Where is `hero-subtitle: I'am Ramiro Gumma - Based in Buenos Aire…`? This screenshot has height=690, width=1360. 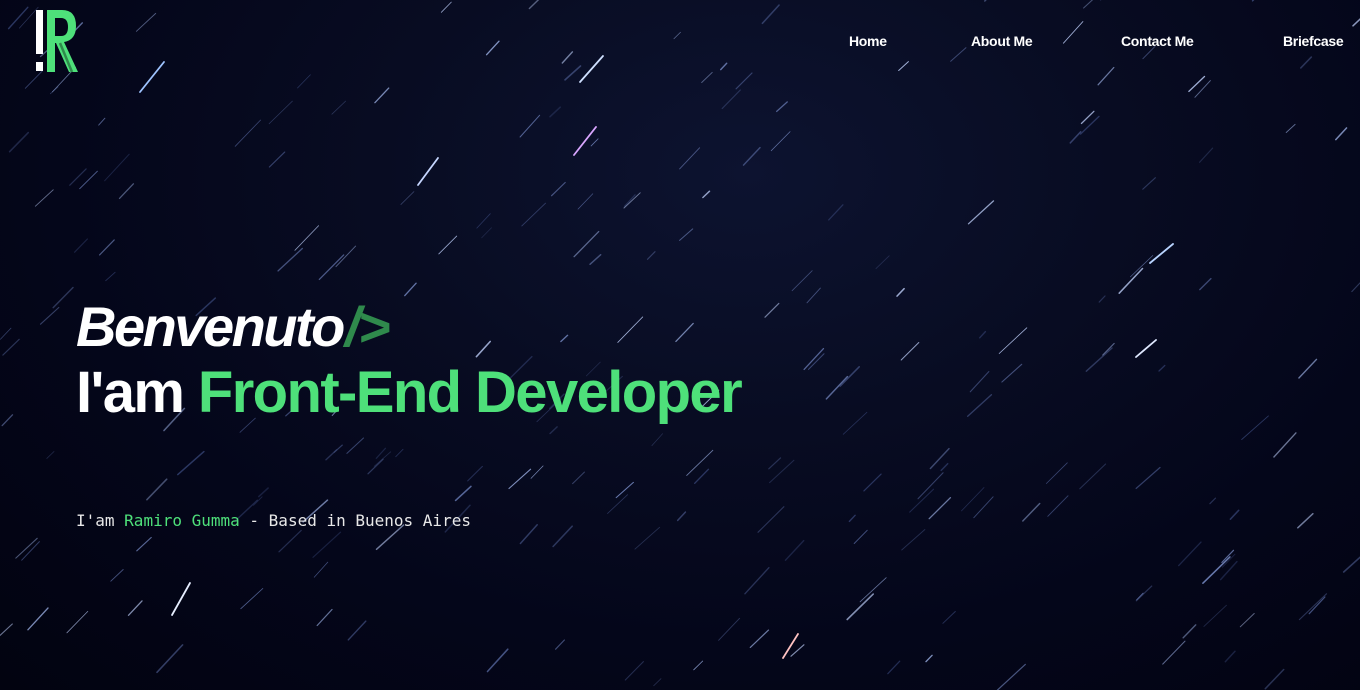
hero-subtitle: I'am Ramiro Gumma - Based in Buenos Aire… is located at coordinates (273, 521).